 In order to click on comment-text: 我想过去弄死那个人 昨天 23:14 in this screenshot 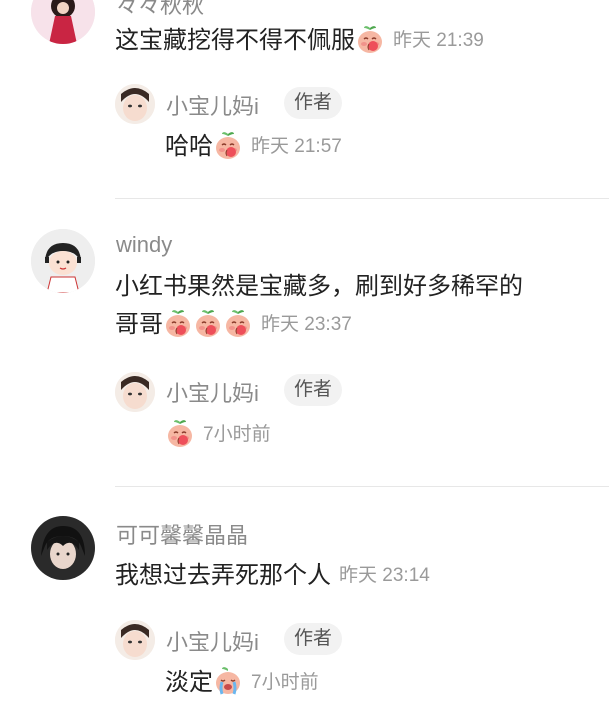, I will do `click(272, 576)`.